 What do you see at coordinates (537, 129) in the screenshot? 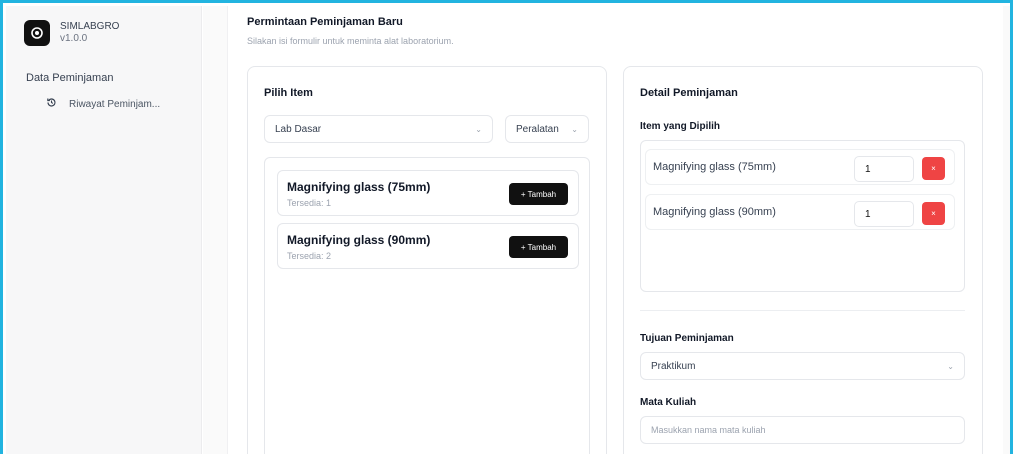
I see `type-select-value: Peralatan` at bounding box center [537, 129].